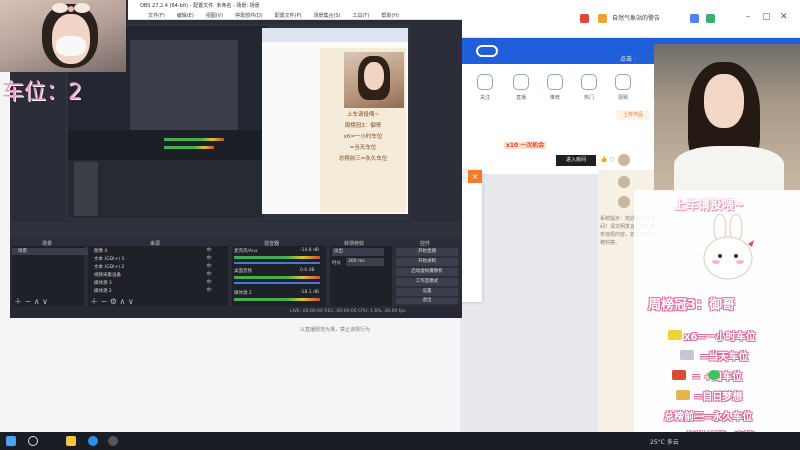  What do you see at coordinates (427, 282) in the screenshot?
I see `studio-mode-button: 工作室模式` at bounding box center [427, 282].